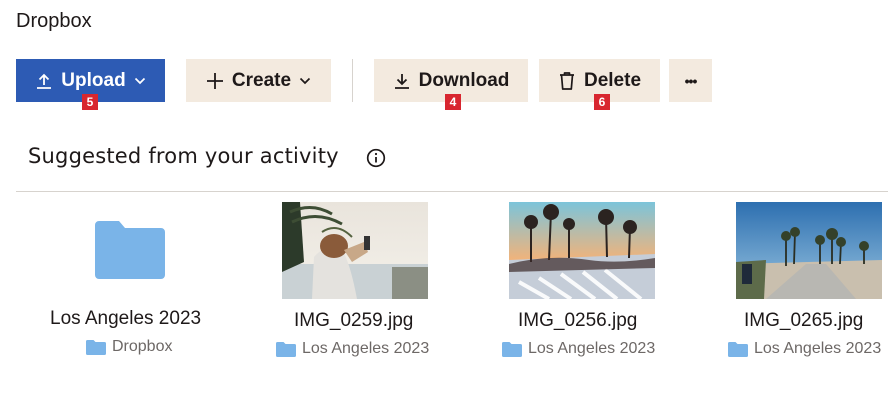 This screenshot has height=399, width=888. I want to click on item-location: Dropbox, so click(129, 347).